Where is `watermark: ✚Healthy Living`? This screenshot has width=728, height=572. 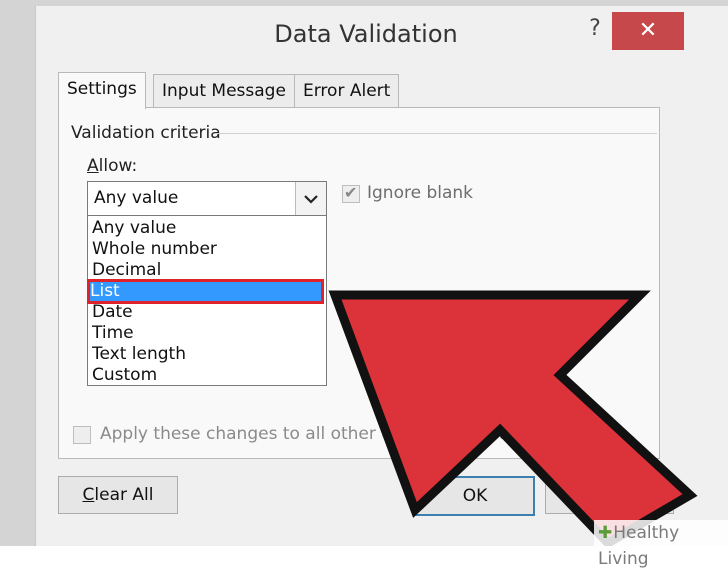 watermark: ✚Healthy Living is located at coordinates (661, 544).